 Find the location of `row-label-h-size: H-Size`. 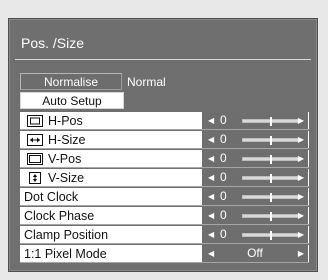

row-label-h-size: H-Size is located at coordinates (67, 140).